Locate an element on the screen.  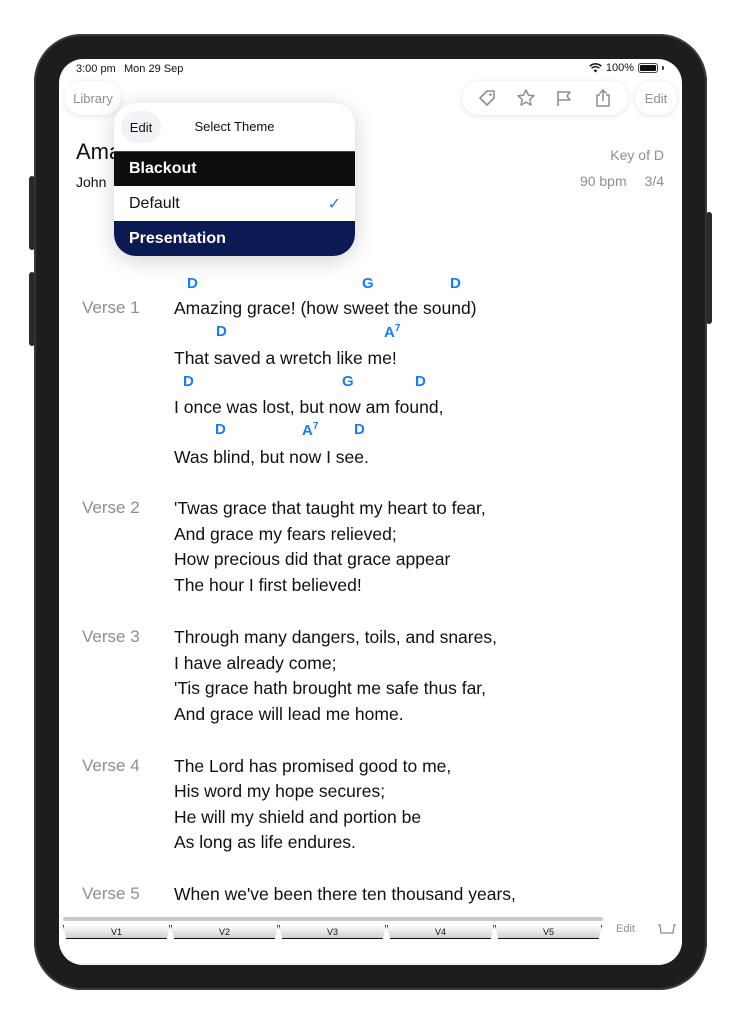
scroll-progress-track is located at coordinates (333, 919).